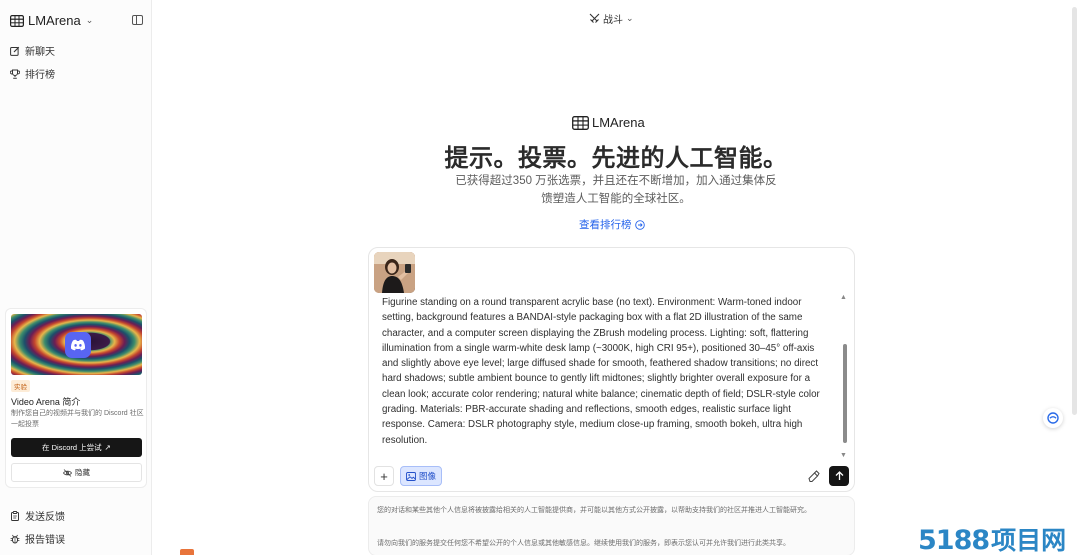  I want to click on promo-image, so click(76, 344).